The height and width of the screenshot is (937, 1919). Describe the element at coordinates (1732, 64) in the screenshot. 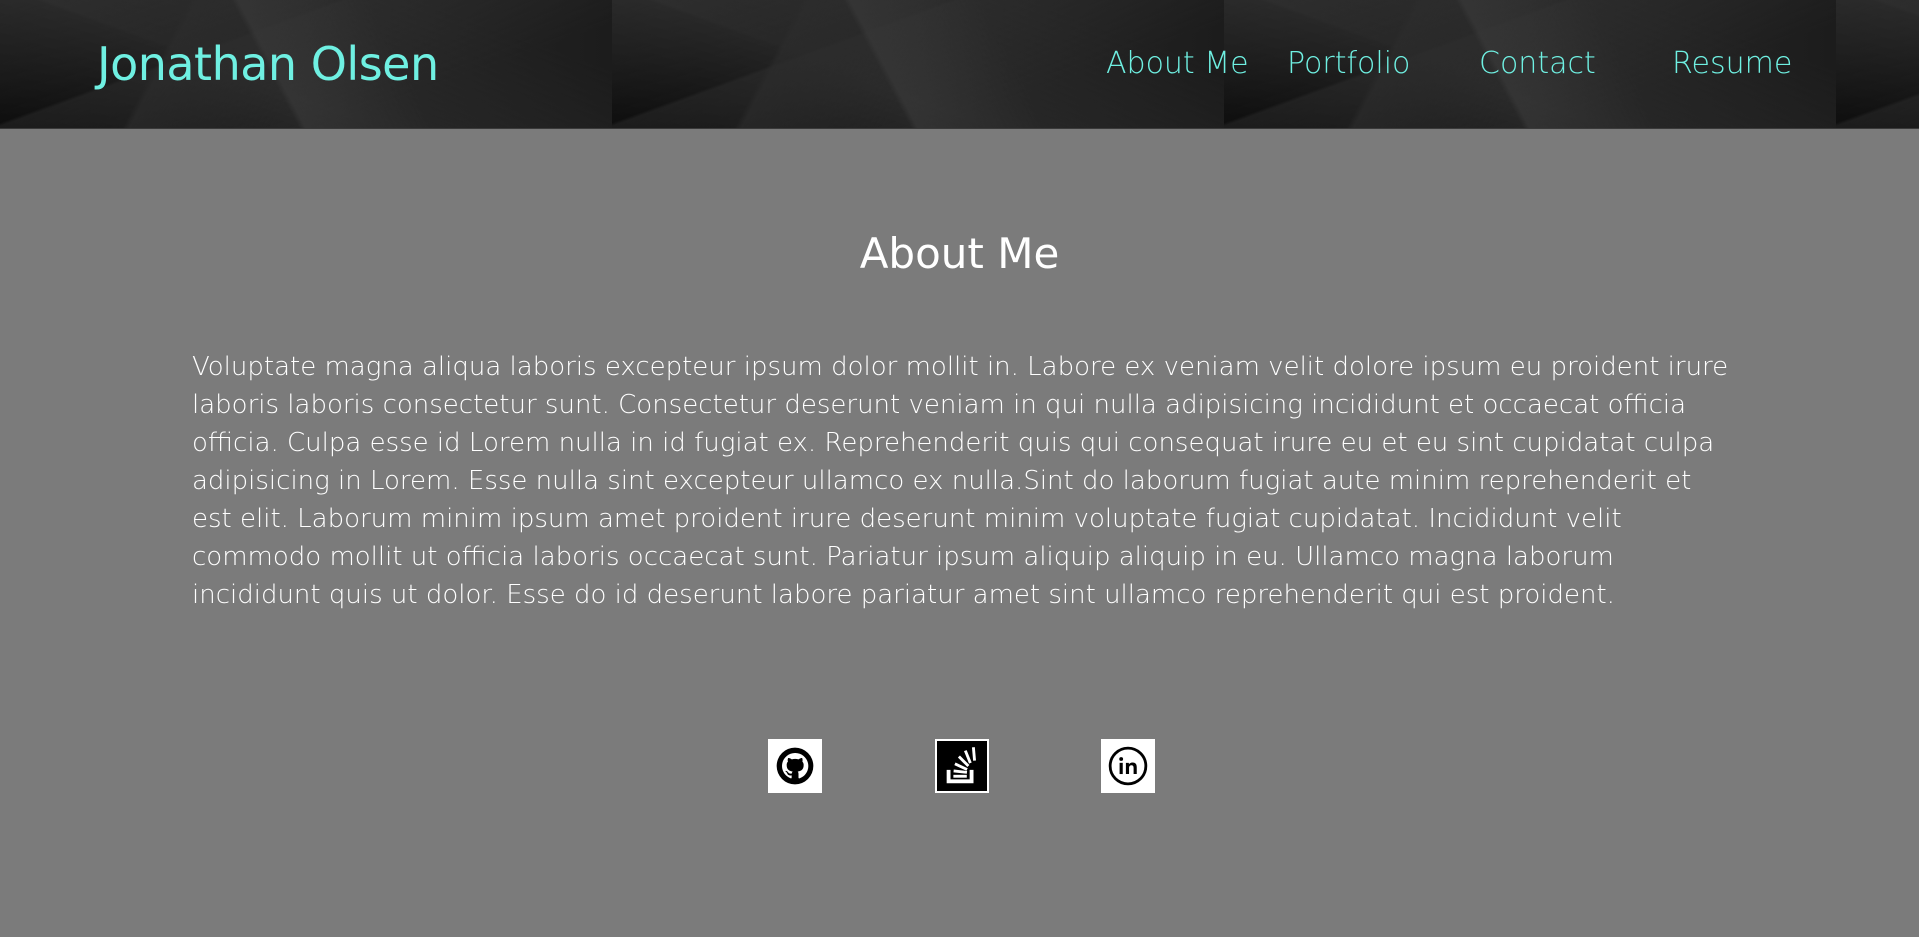

I see `nav-resume: Resume` at that location.